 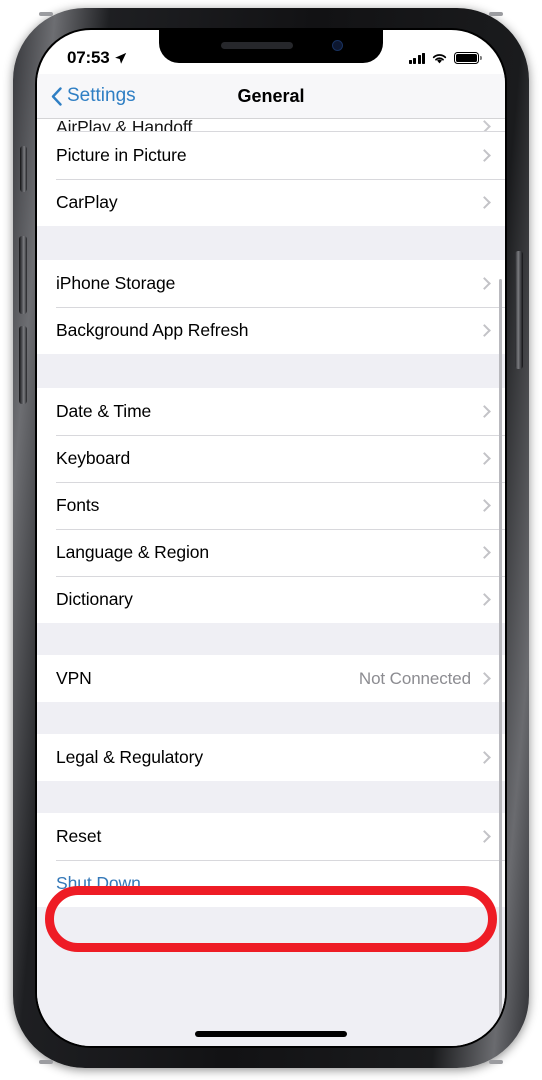 What do you see at coordinates (78, 505) in the screenshot?
I see `list-item-label: Fonts` at bounding box center [78, 505].